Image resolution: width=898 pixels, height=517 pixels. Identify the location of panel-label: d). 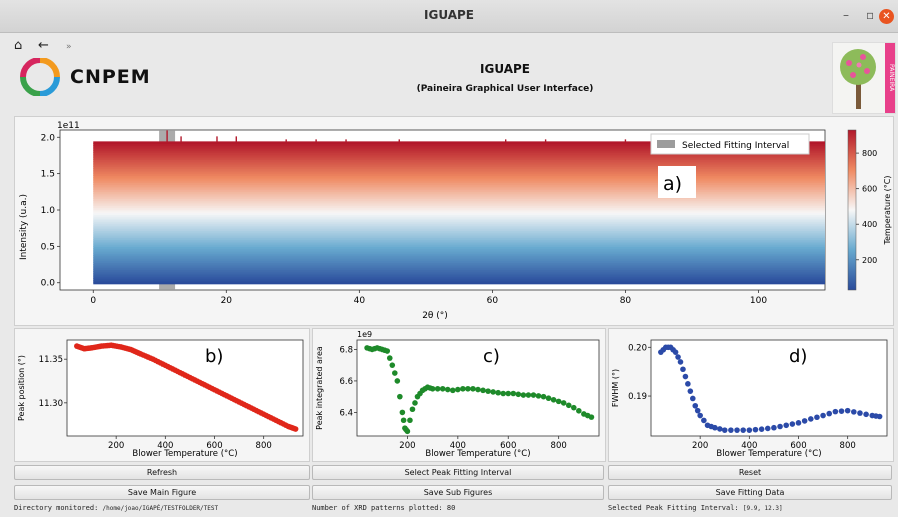
(798, 356).